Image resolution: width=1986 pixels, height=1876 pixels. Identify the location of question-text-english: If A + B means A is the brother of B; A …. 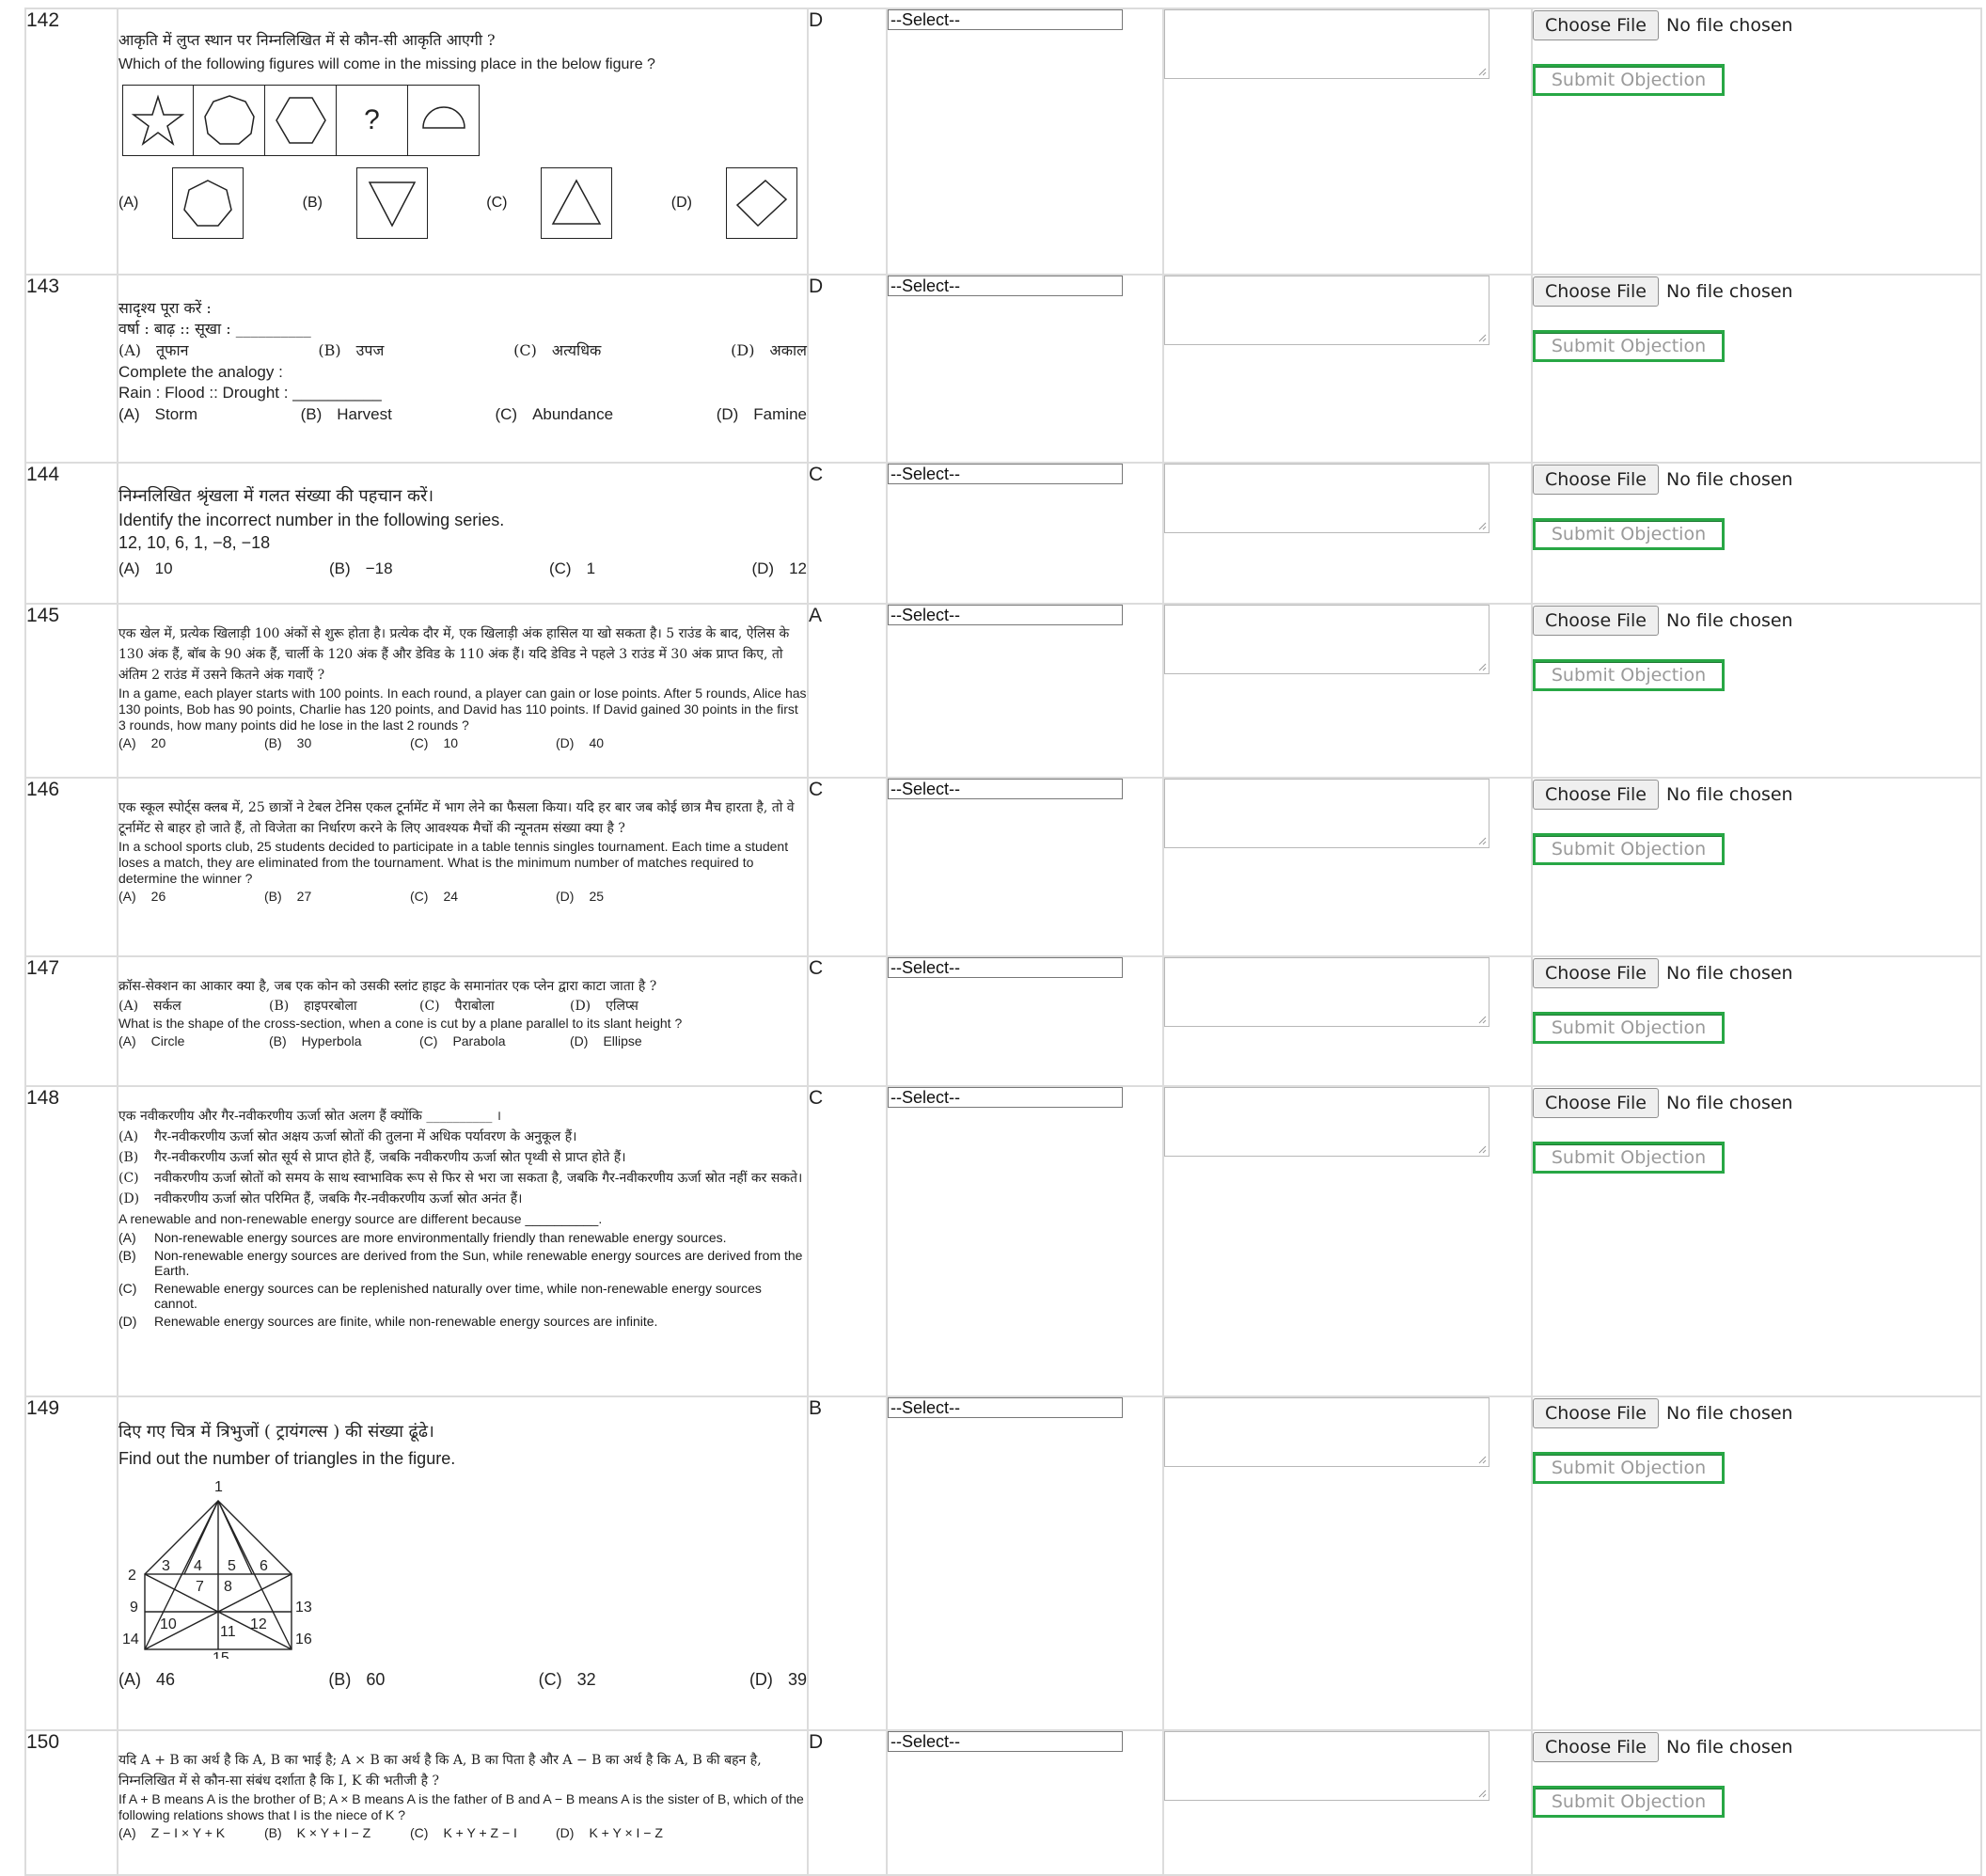
(461, 1806).